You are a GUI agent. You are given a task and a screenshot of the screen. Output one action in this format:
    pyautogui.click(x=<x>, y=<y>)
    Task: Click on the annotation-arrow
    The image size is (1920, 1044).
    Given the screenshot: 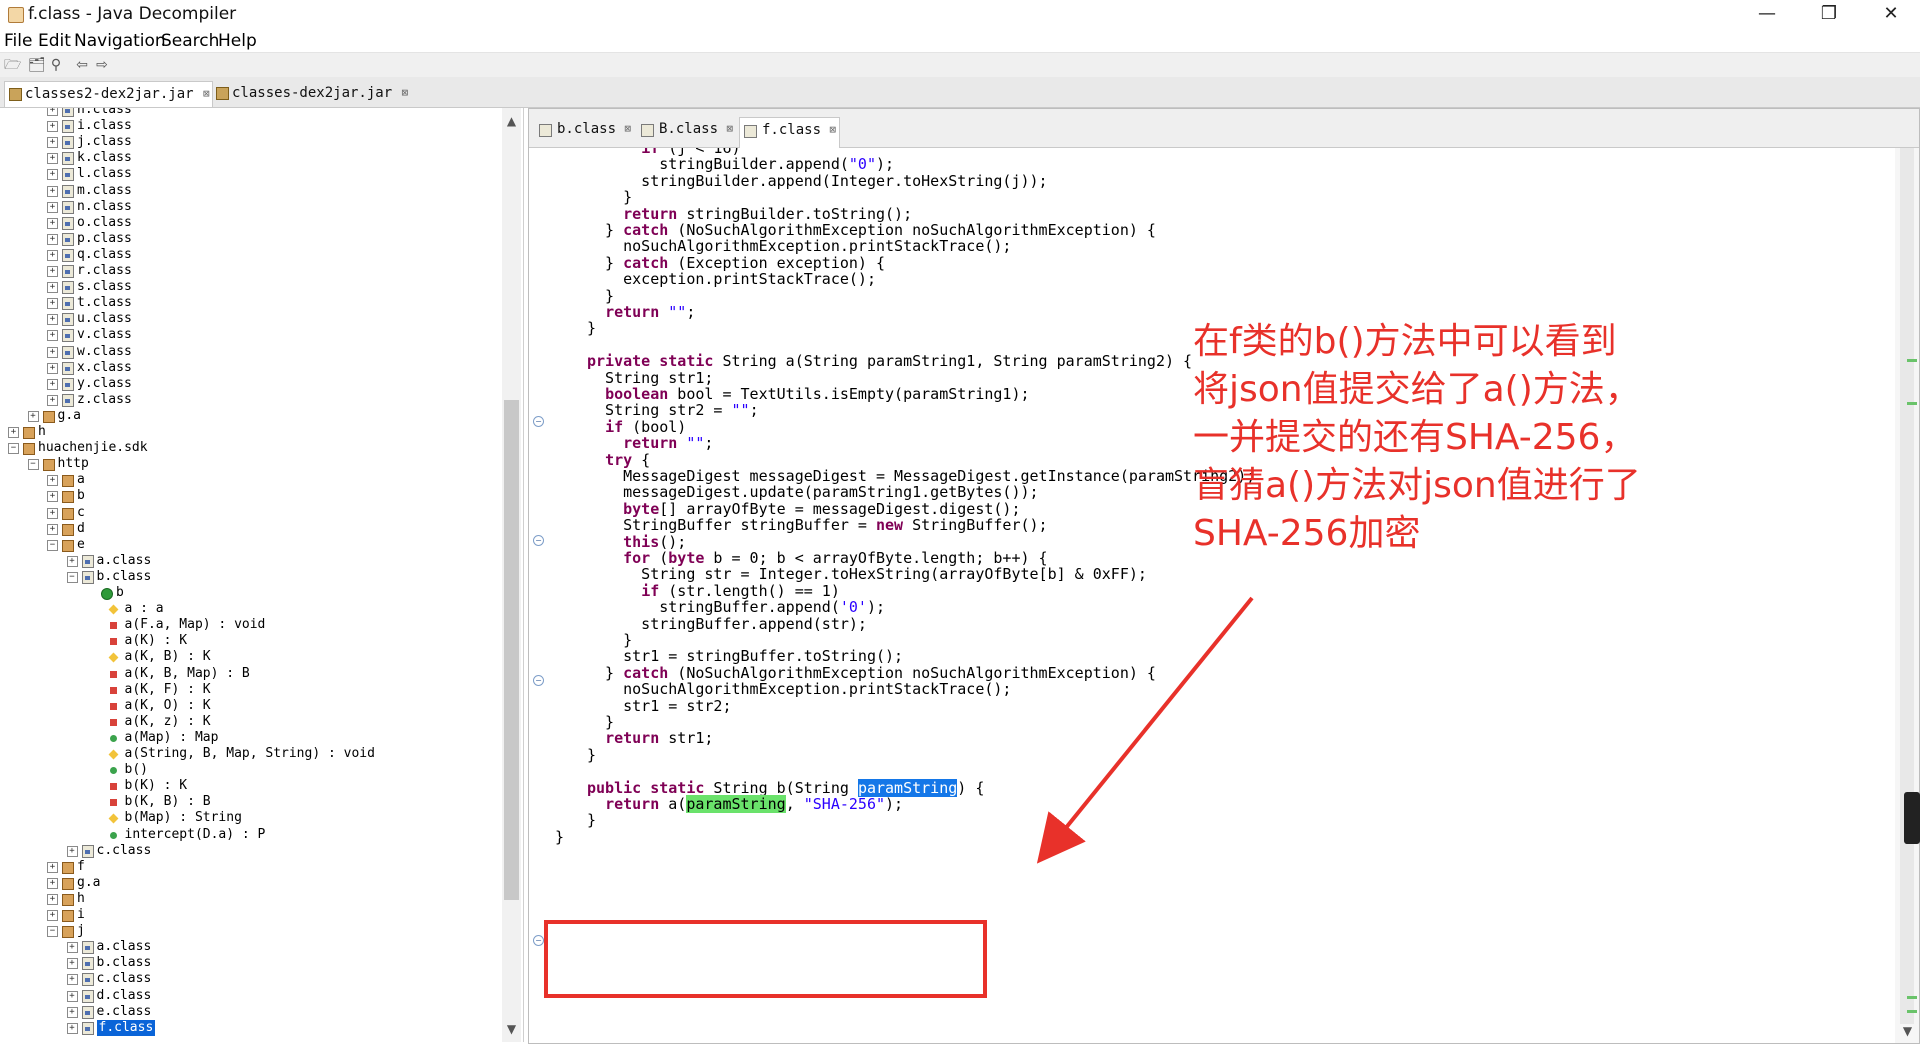 What is the action you would take?
    pyautogui.click(x=1145, y=730)
    